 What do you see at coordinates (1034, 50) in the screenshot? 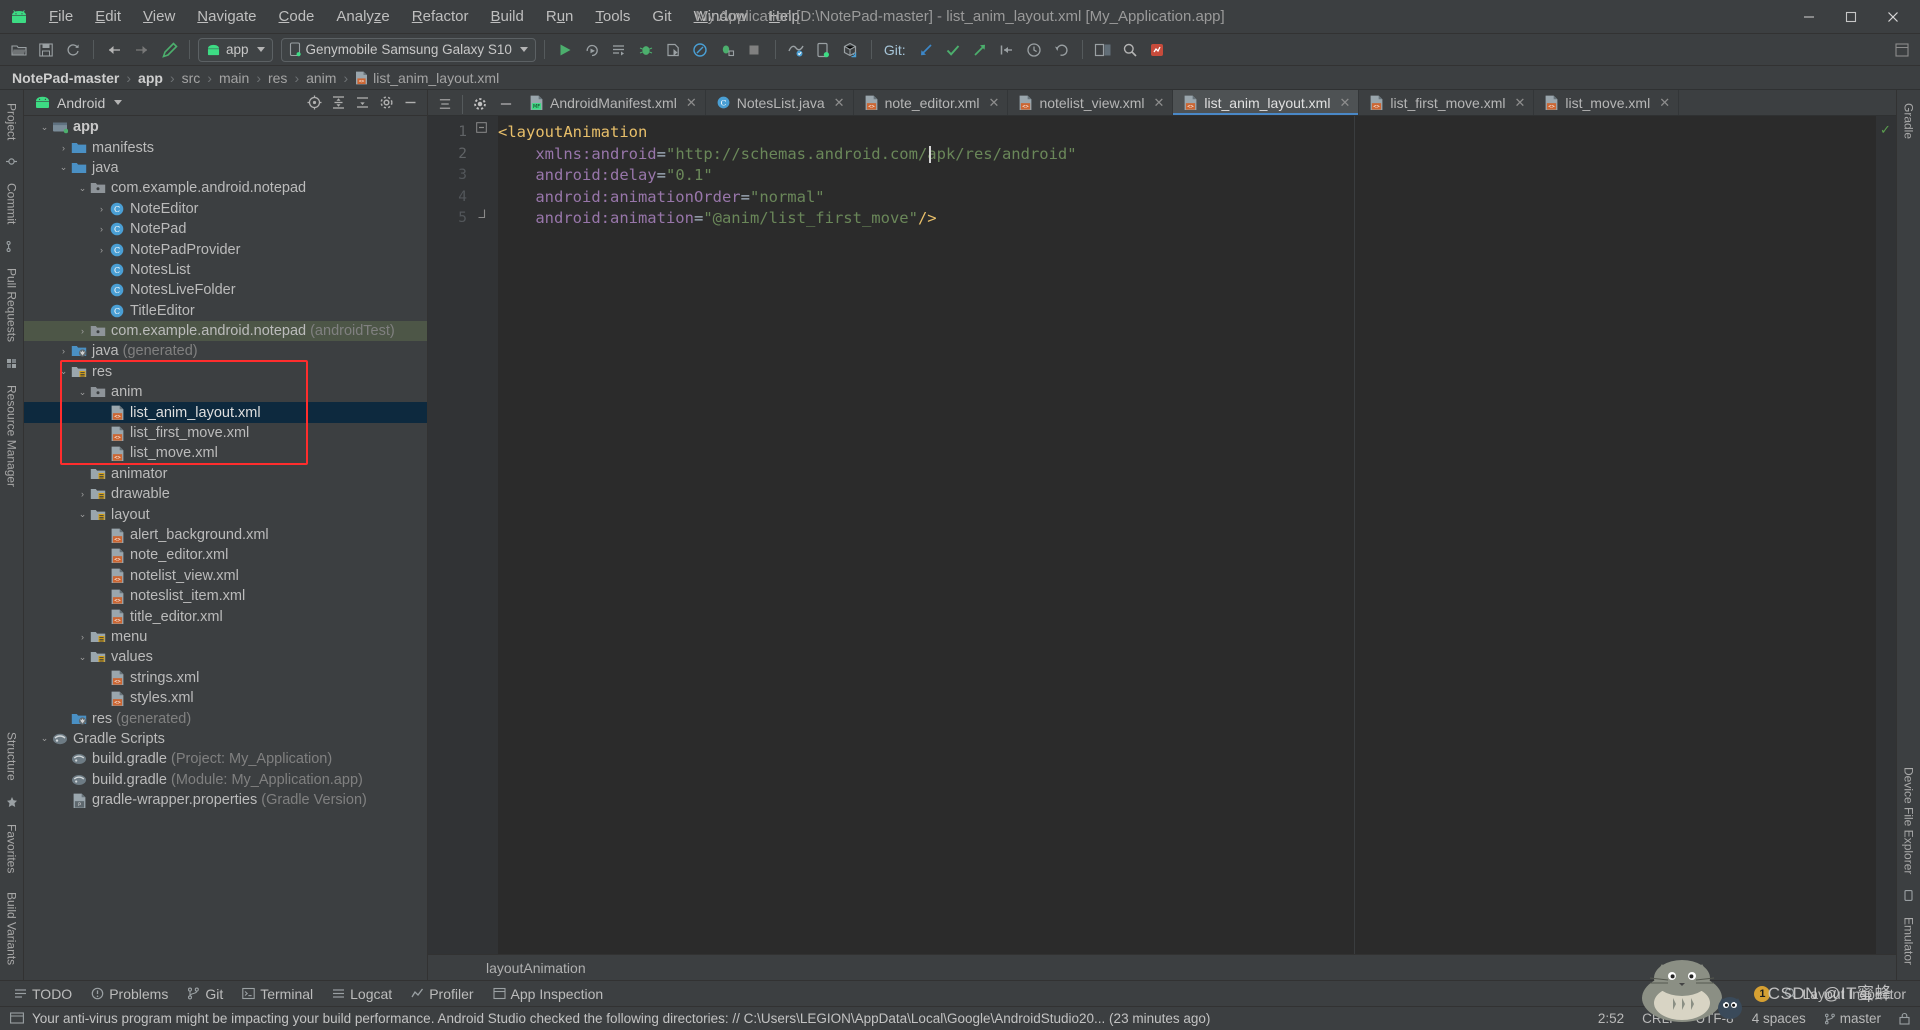
I see `history-clock-icon` at bounding box center [1034, 50].